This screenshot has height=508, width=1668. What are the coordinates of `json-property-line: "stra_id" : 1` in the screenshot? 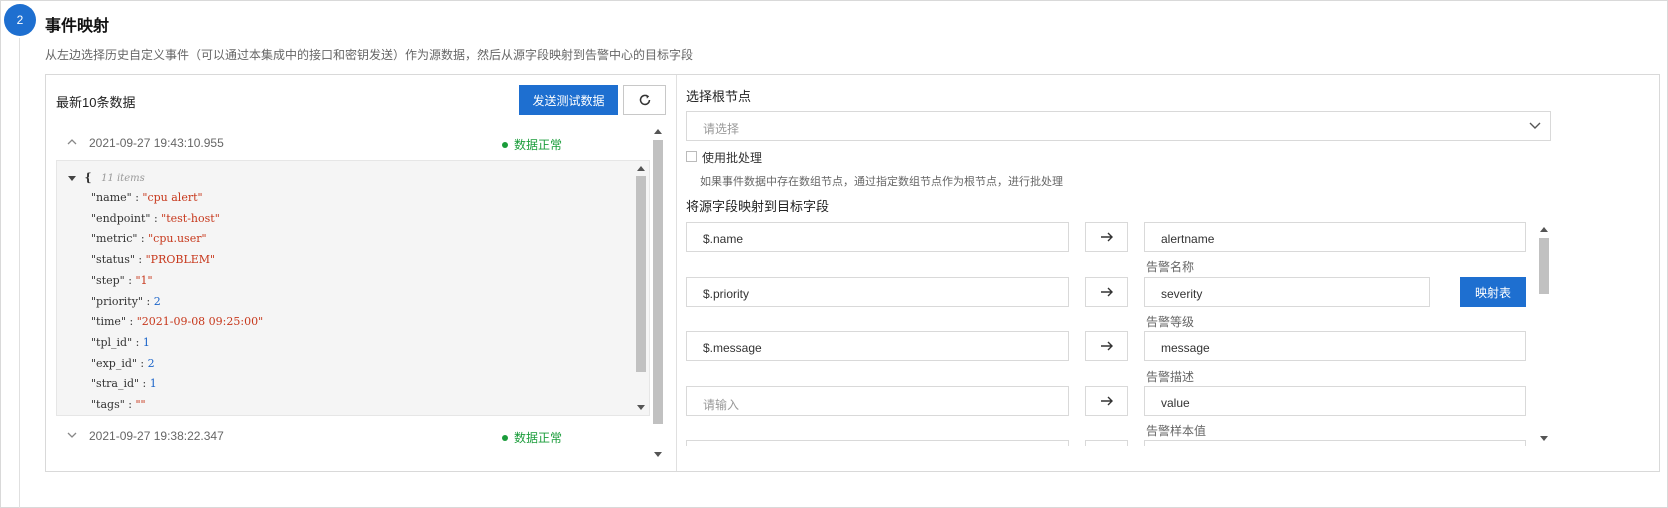 It's located at (124, 387).